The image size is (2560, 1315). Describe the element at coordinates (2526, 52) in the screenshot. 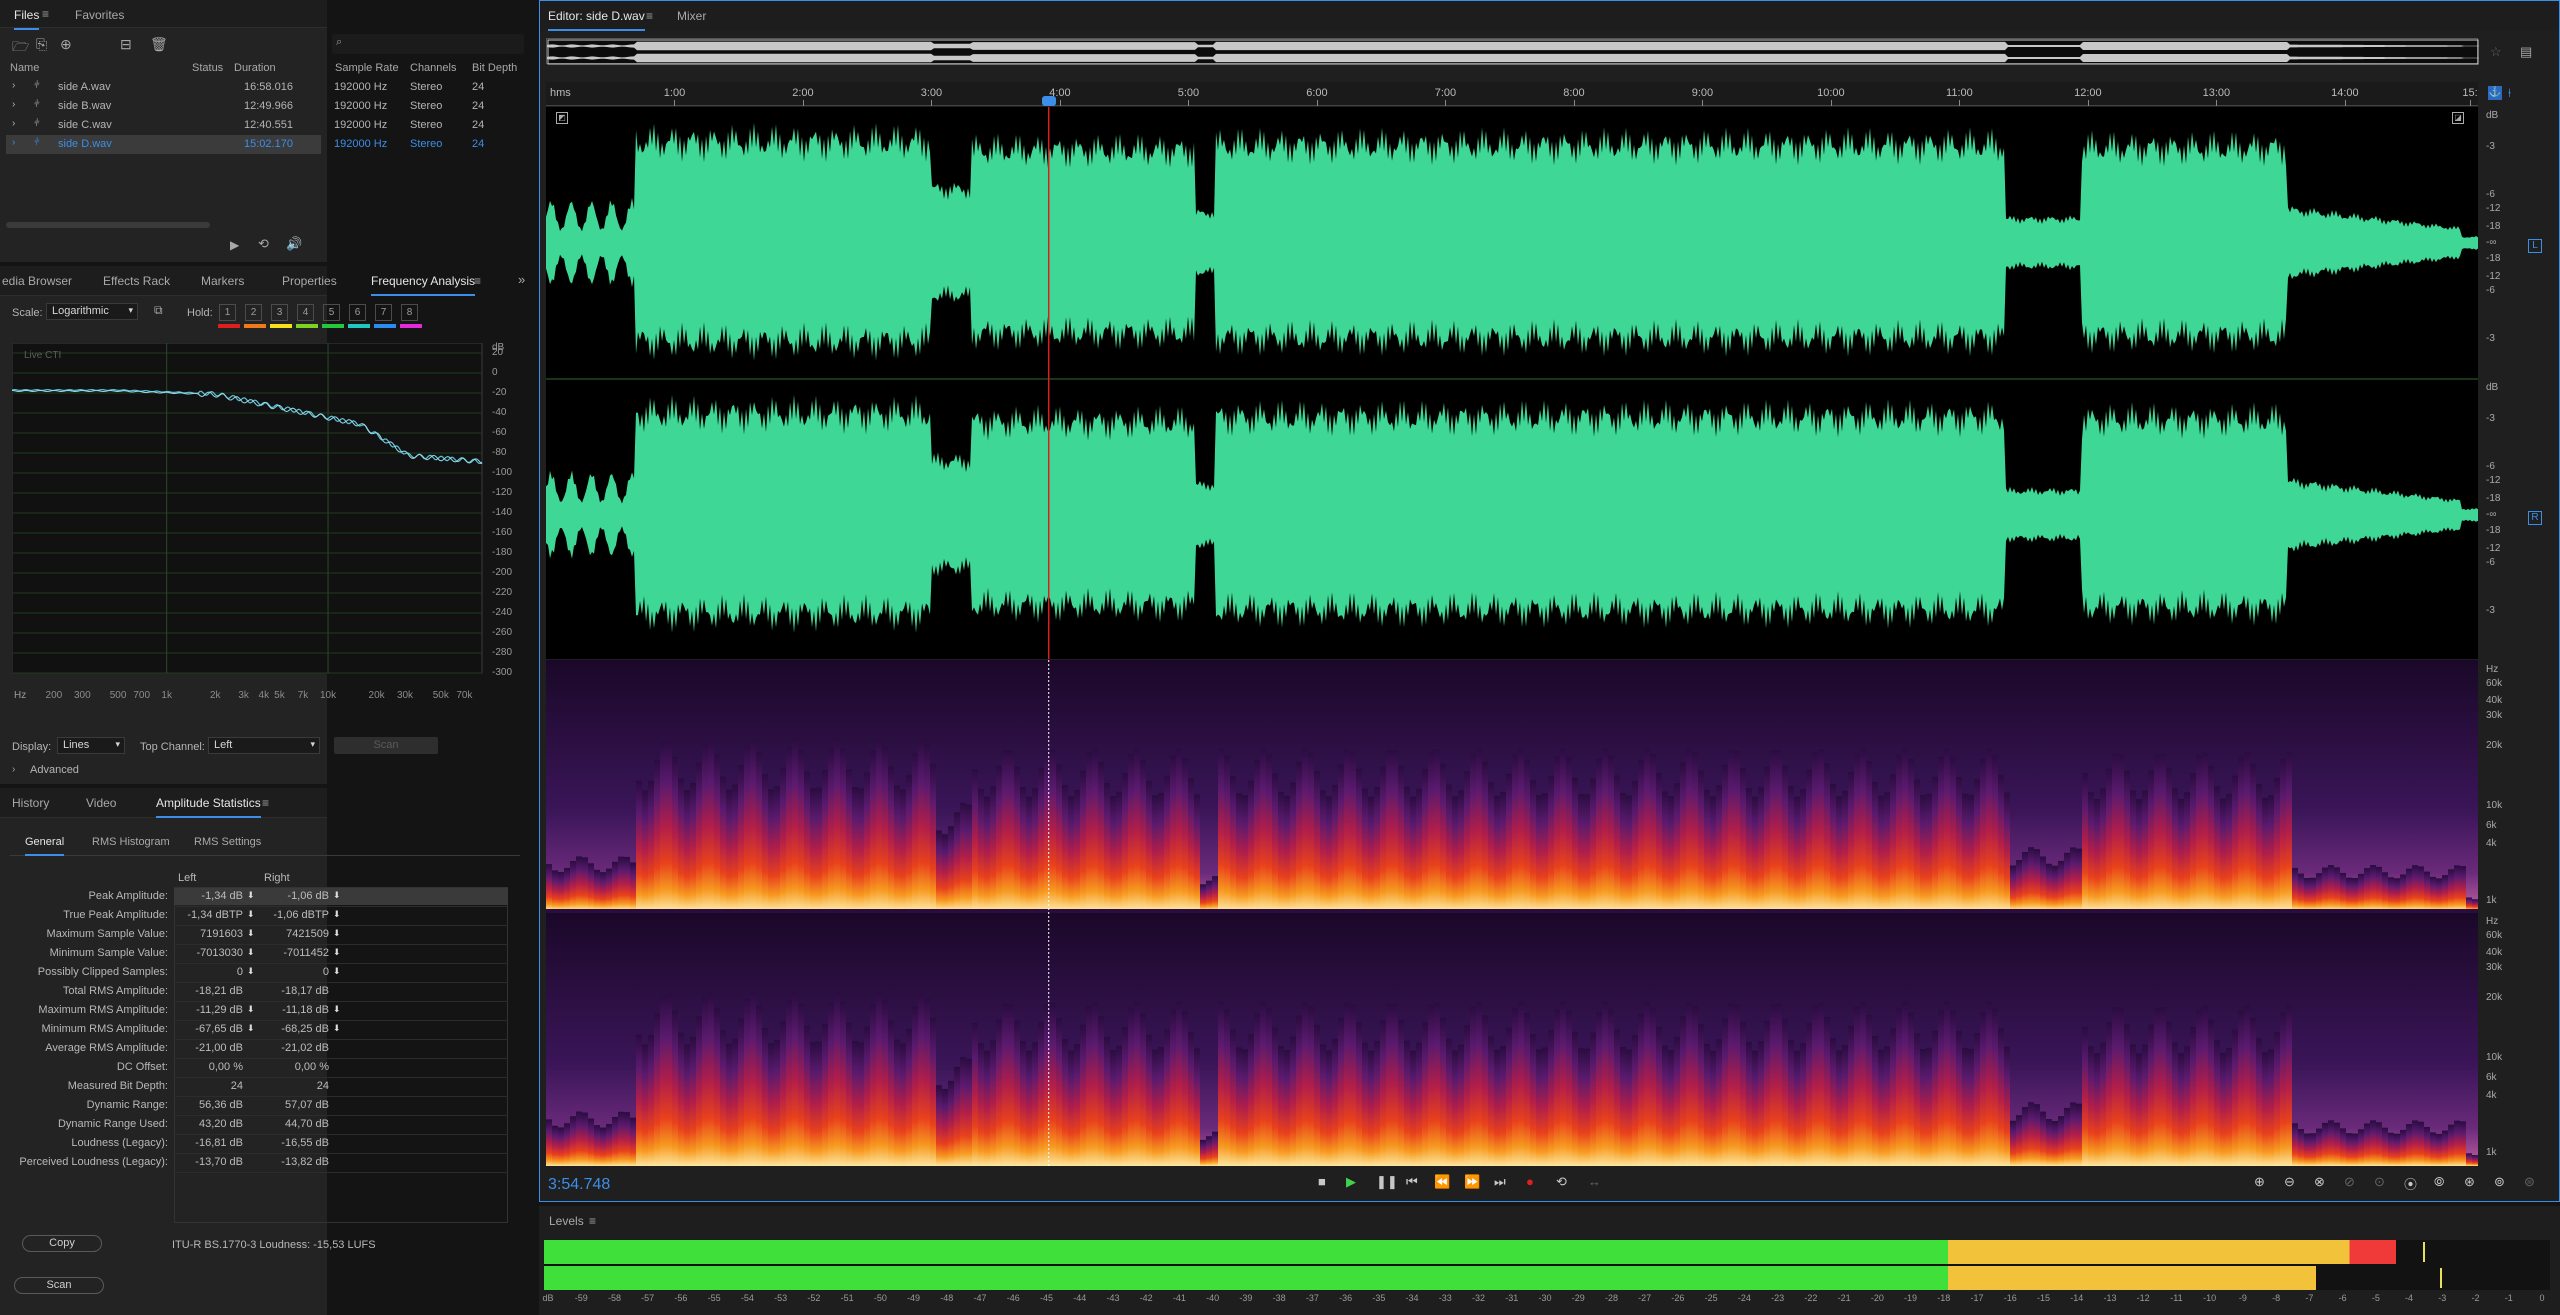

I see `panel-toggle-icon: ▤` at that location.